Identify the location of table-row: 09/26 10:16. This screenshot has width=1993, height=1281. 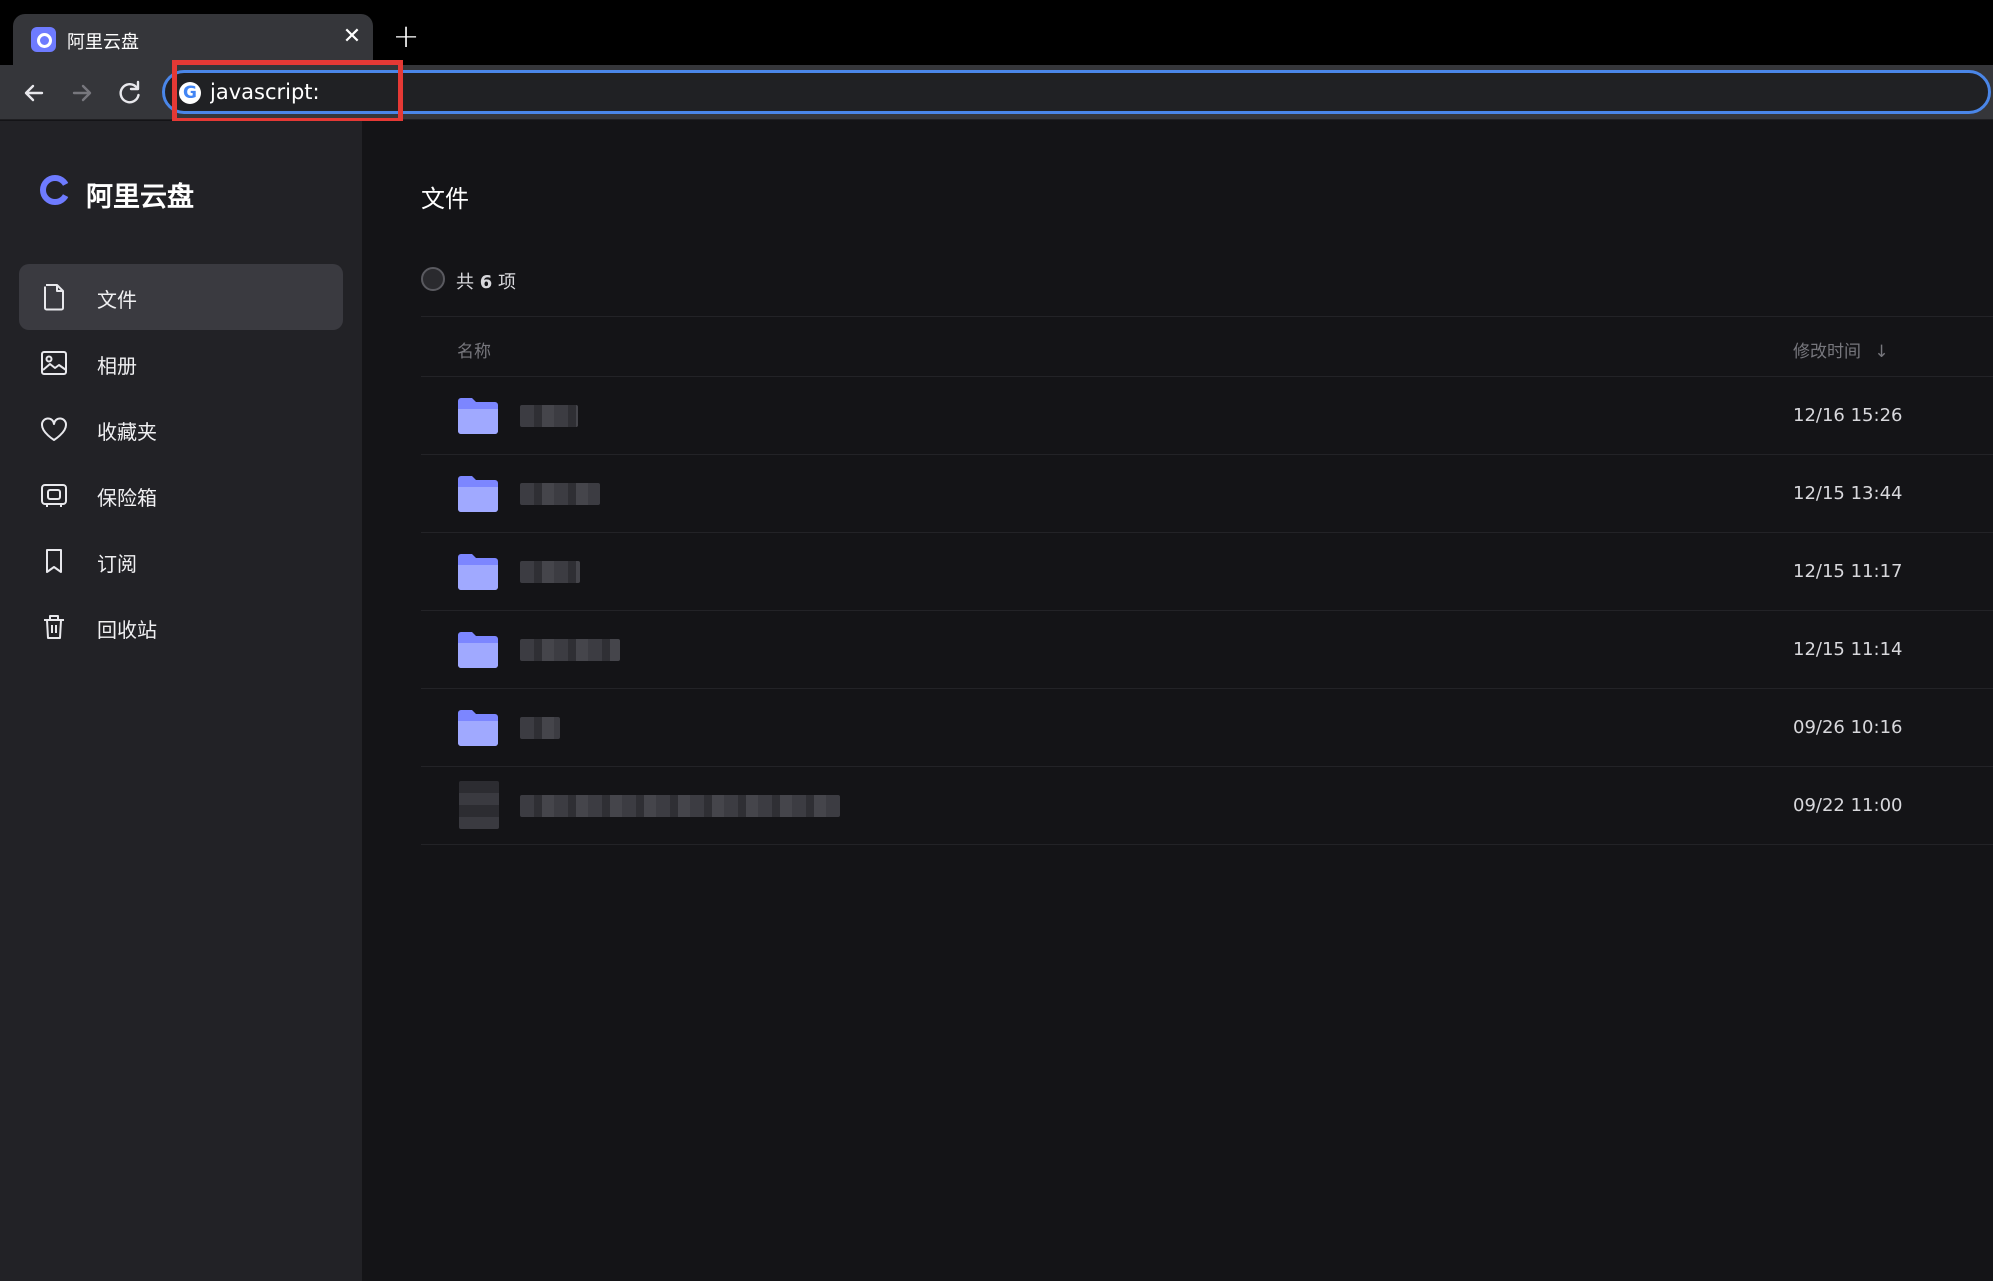
(1207, 728).